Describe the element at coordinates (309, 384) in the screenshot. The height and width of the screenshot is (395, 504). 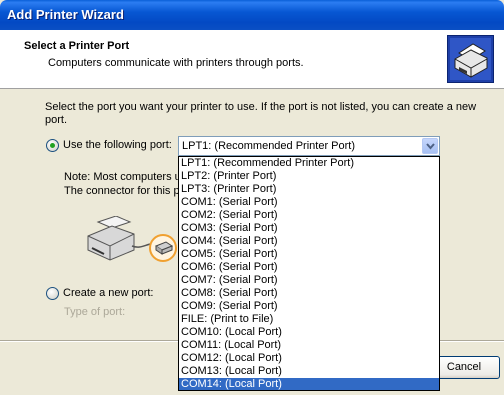
I see `port-option: COM14: (Local Port)` at that location.